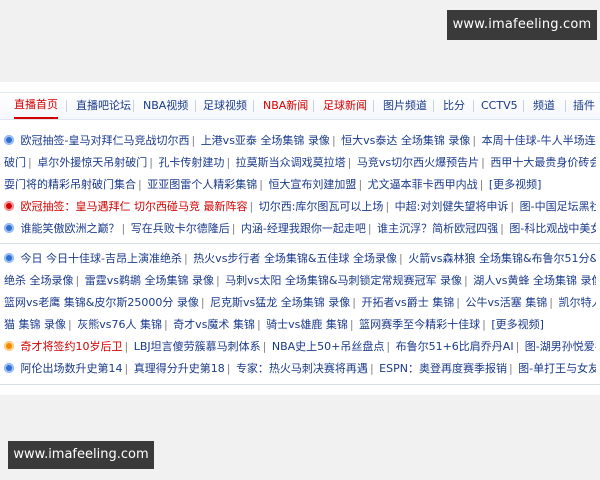 The width and height of the screenshot is (600, 480). What do you see at coordinates (180, 228) in the screenshot?
I see `news-link: 写在兵败卡尔德隆后` at bounding box center [180, 228].